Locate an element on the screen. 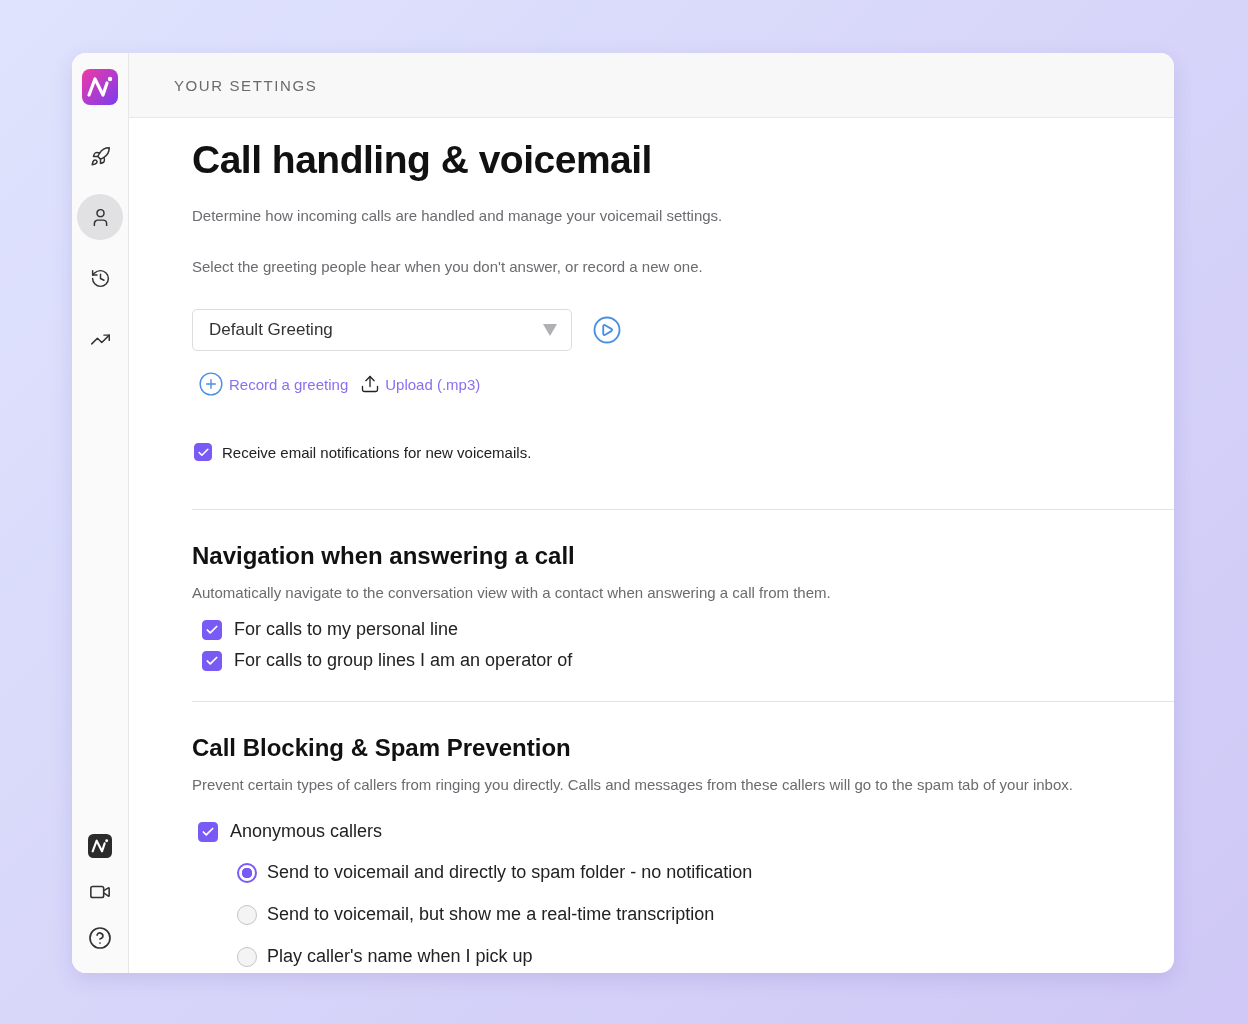 The image size is (1248, 1024). caret-icon is located at coordinates (550, 330).